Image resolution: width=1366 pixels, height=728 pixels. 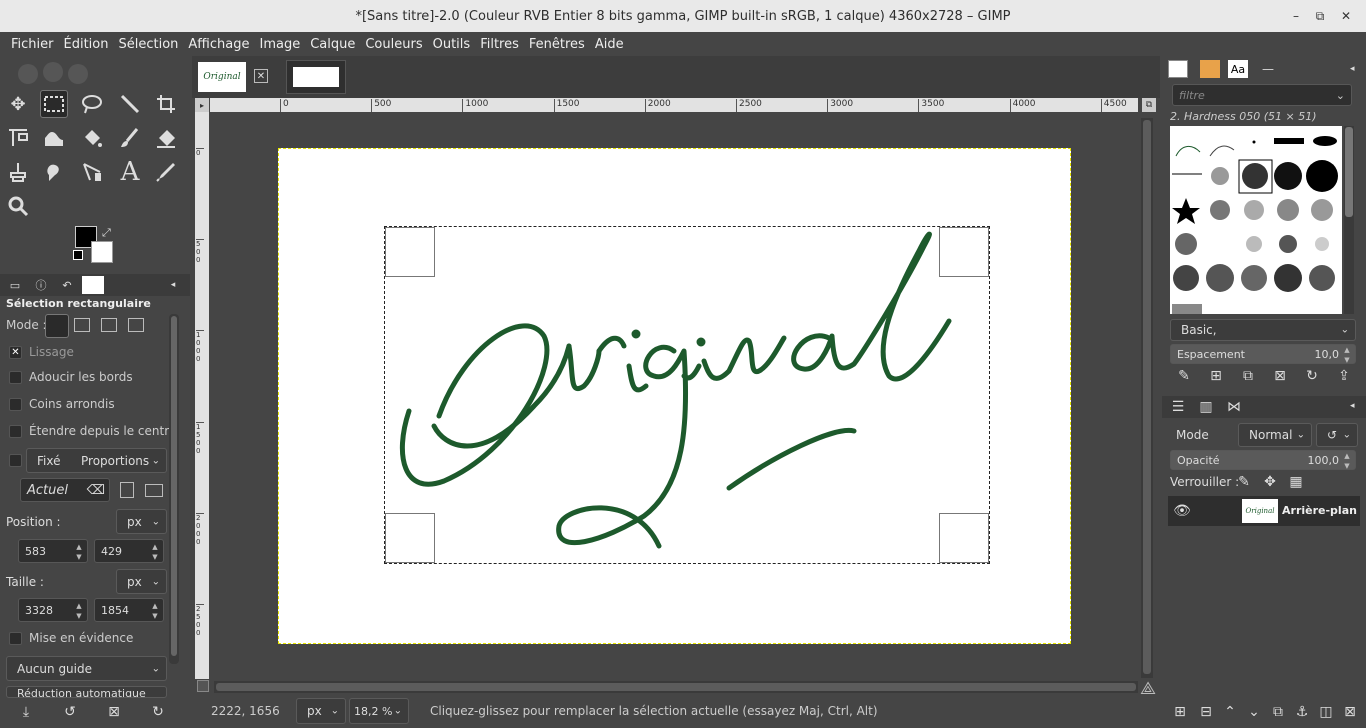 What do you see at coordinates (393, 44) in the screenshot?
I see `menu-couleurs: Couleurs` at bounding box center [393, 44].